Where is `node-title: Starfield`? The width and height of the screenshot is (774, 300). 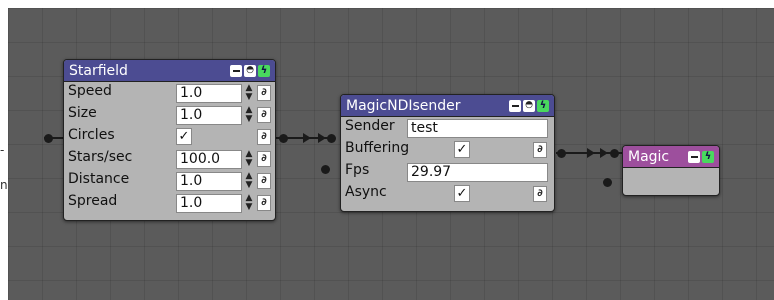 node-title: Starfield is located at coordinates (98, 70).